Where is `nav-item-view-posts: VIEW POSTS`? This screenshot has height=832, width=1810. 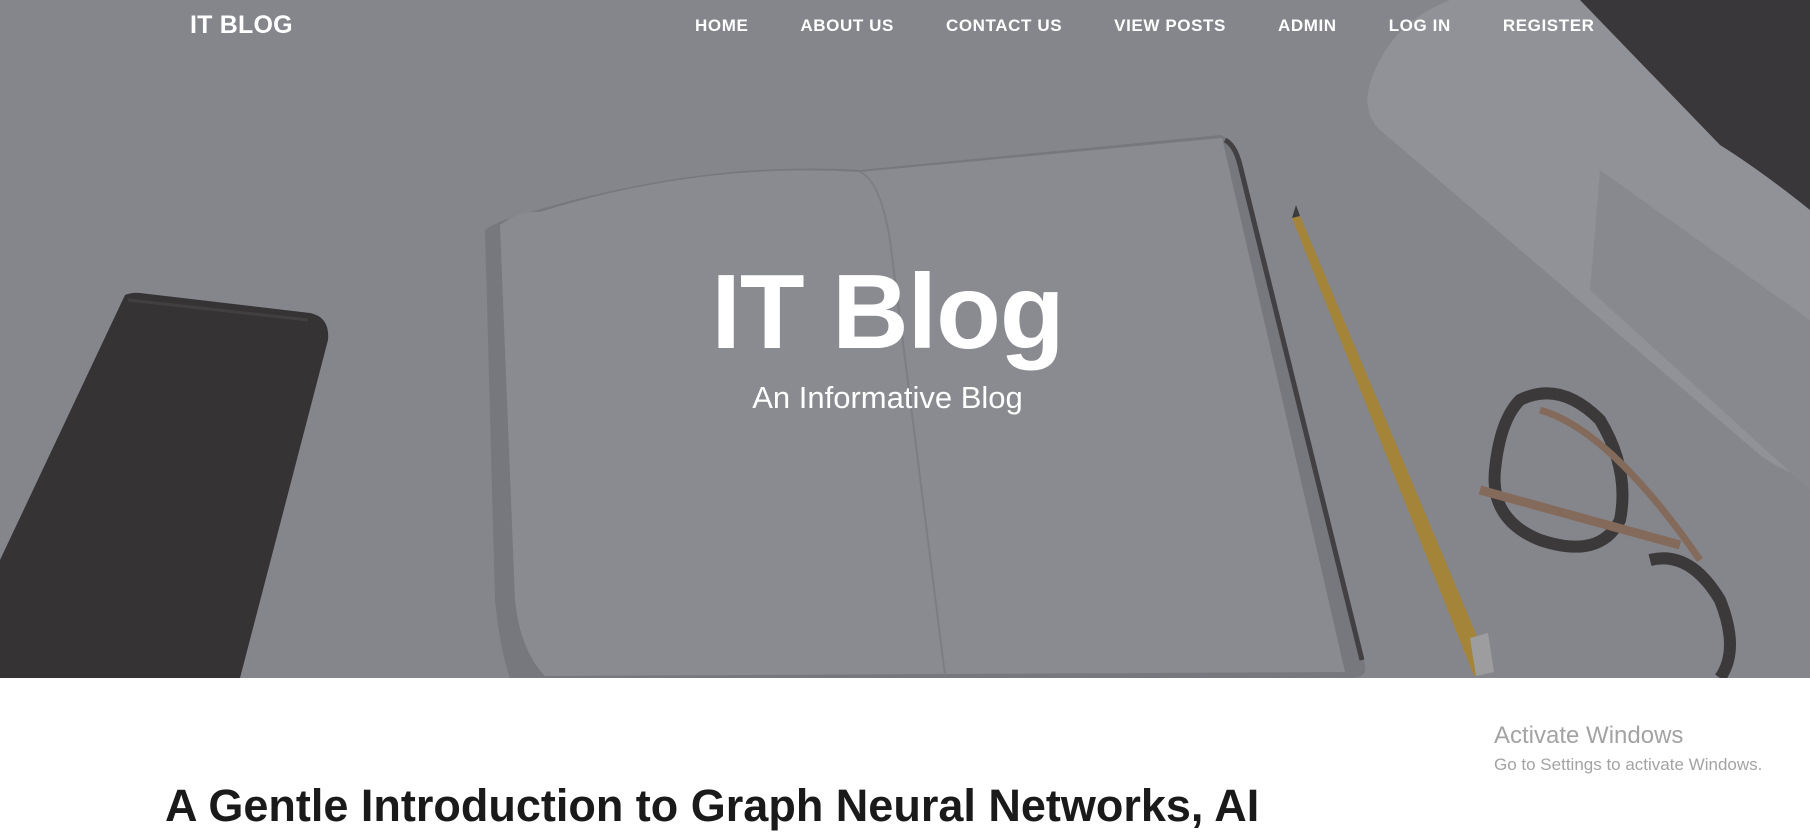
nav-item-view-posts: VIEW POSTS is located at coordinates (1170, 26).